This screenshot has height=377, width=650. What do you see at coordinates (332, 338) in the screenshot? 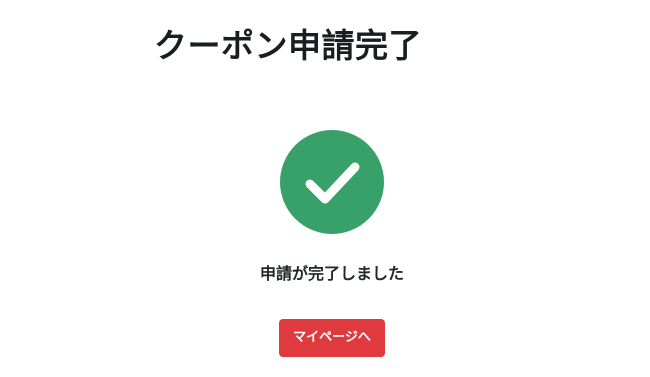
I see `mypage-button: マイページへ` at bounding box center [332, 338].